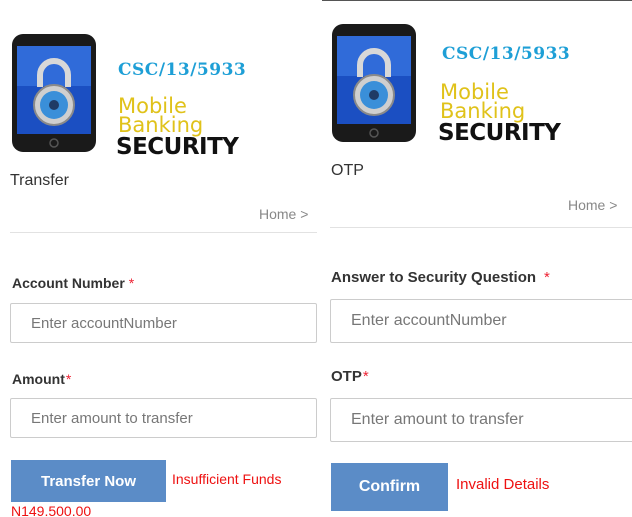  I want to click on error-message: Insufficient Funds, so click(227, 479).